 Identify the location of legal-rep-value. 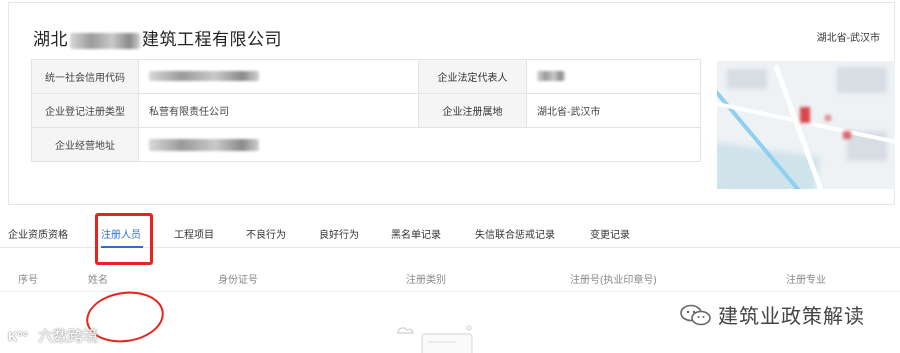
(613, 76).